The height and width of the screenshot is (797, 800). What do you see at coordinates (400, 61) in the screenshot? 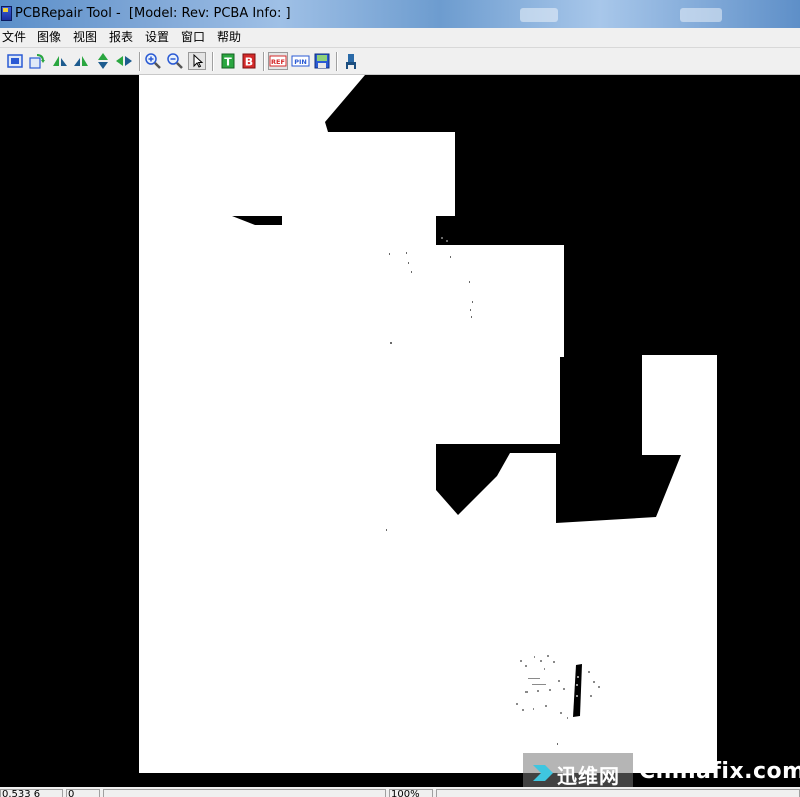
I see `toolbar: T B REF PIN` at bounding box center [400, 61].